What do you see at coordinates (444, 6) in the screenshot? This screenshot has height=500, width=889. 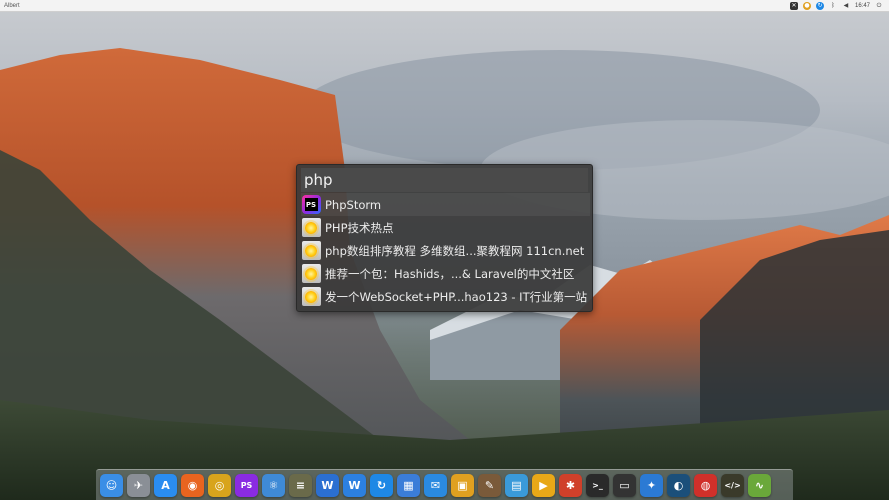 I see `top-panel: Albert ✕ ● ↻ ᛒ ◀ 16:47 ⏻` at bounding box center [444, 6].